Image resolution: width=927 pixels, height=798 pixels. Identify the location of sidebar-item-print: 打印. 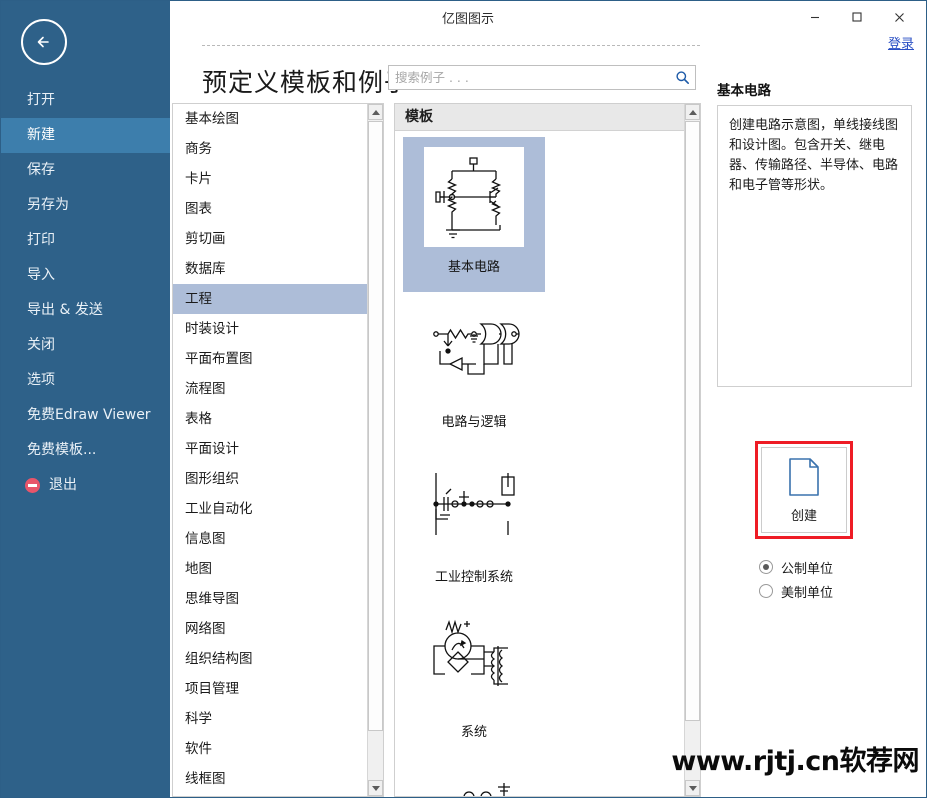
(85, 240).